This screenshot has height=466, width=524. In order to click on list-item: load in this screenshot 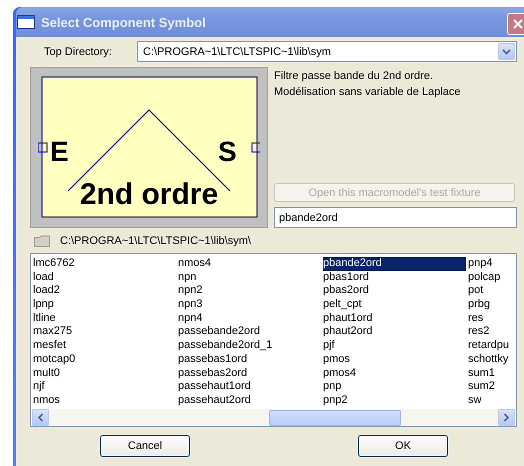, I will do `click(43, 277)`.